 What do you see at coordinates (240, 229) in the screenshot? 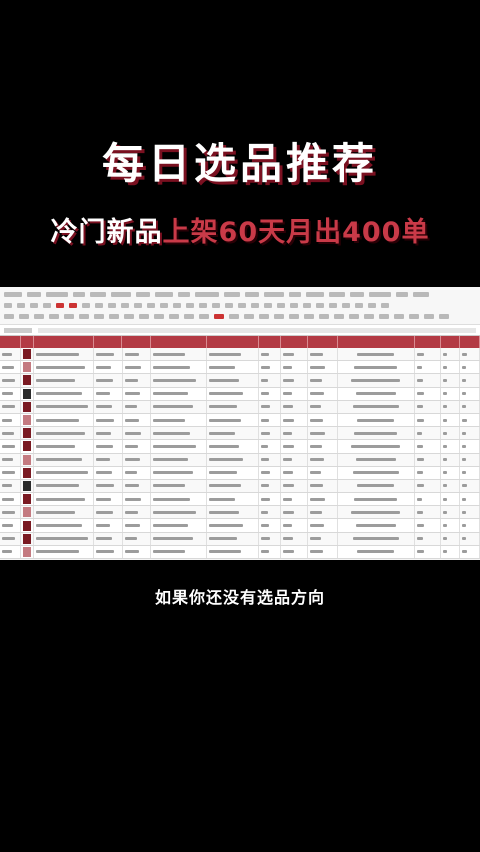
I see `video-subtitle: 冷门新品上架60天月出400单` at bounding box center [240, 229].